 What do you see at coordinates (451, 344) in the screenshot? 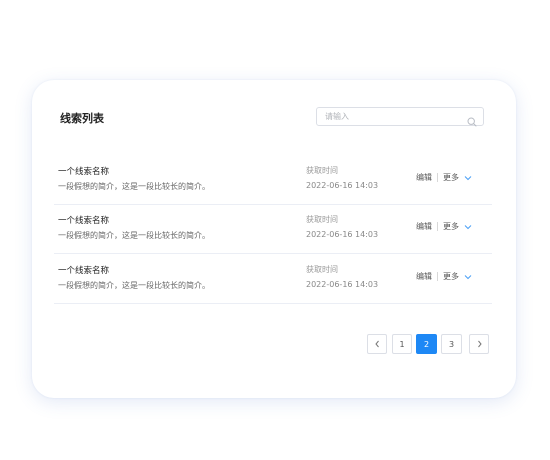
I see `page-button: 3` at bounding box center [451, 344].